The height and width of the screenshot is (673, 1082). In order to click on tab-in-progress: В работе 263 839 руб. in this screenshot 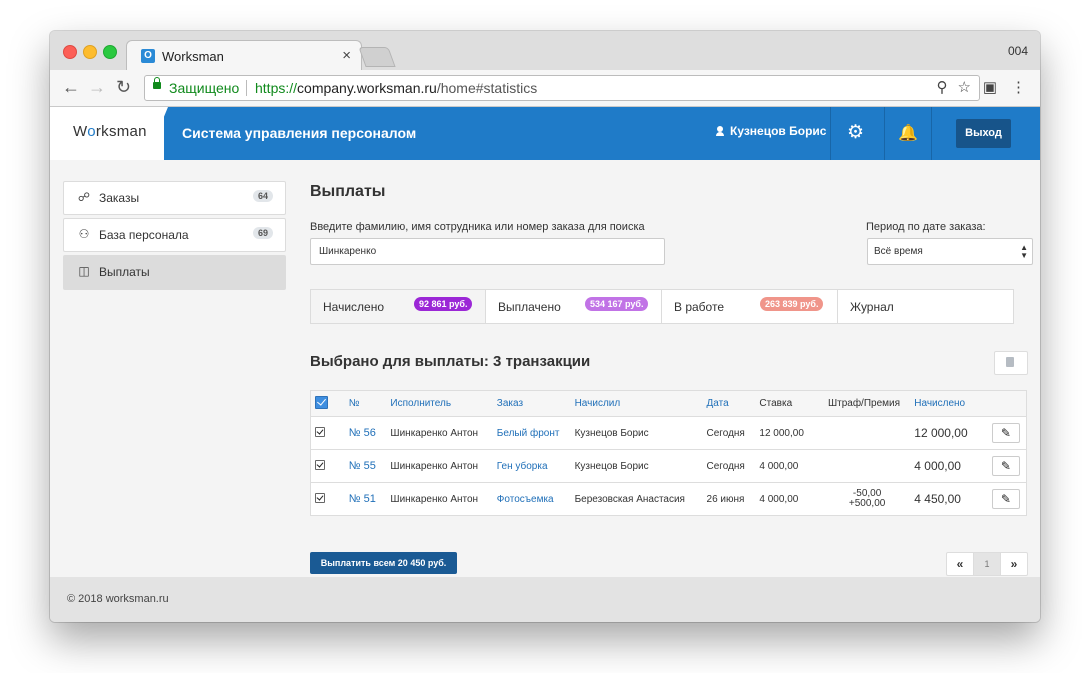, I will do `click(750, 306)`.